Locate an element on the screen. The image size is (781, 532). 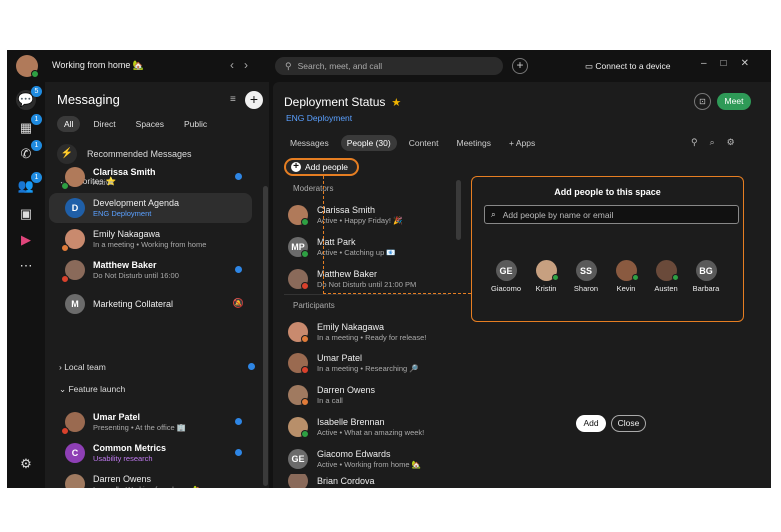
people-scrollbar is located at coordinates (458, 210).